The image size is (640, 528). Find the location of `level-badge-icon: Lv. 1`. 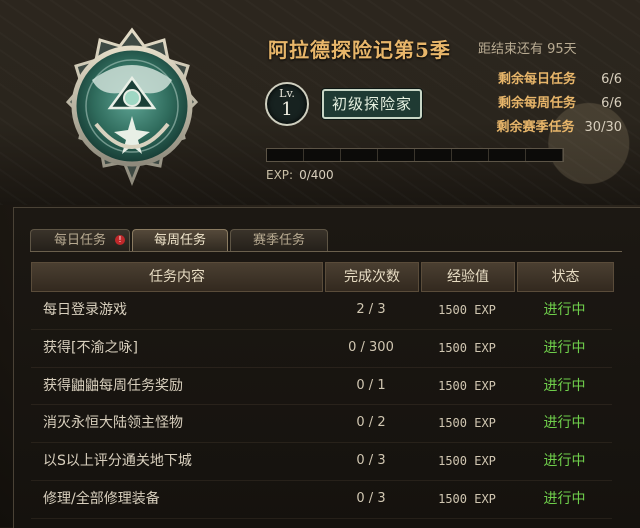

level-badge-icon: Lv. 1 is located at coordinates (287, 104).